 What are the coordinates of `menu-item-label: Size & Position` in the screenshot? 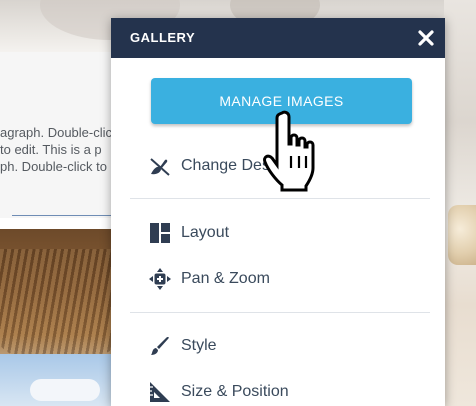 It's located at (235, 391).